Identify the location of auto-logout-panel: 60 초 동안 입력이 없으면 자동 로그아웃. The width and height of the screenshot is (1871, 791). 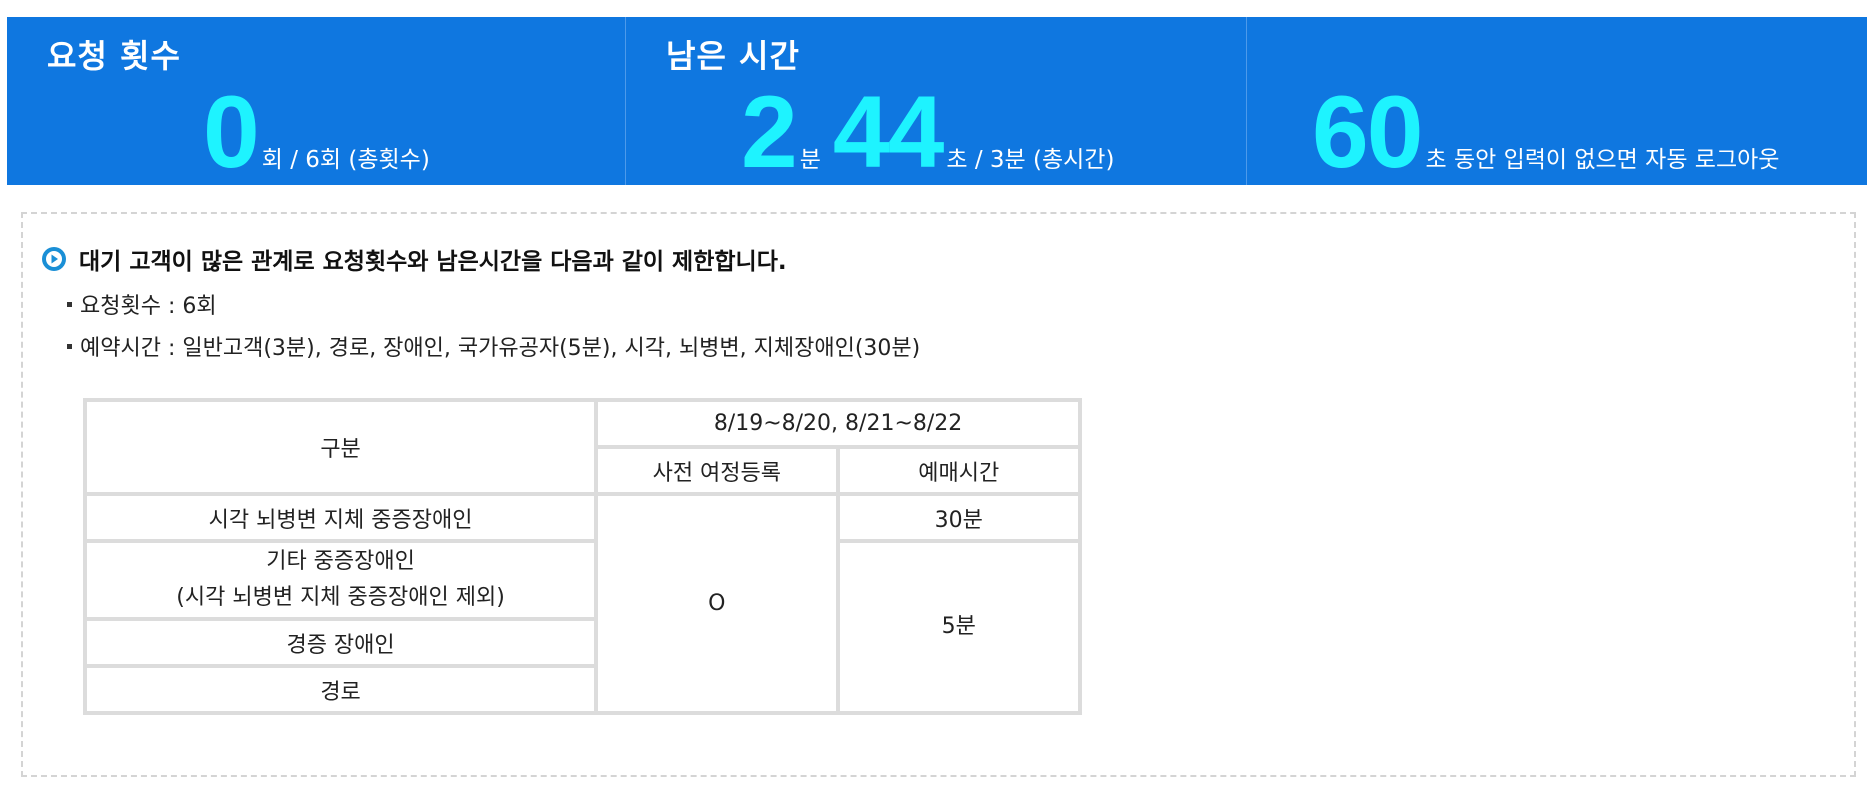
(1557, 101).